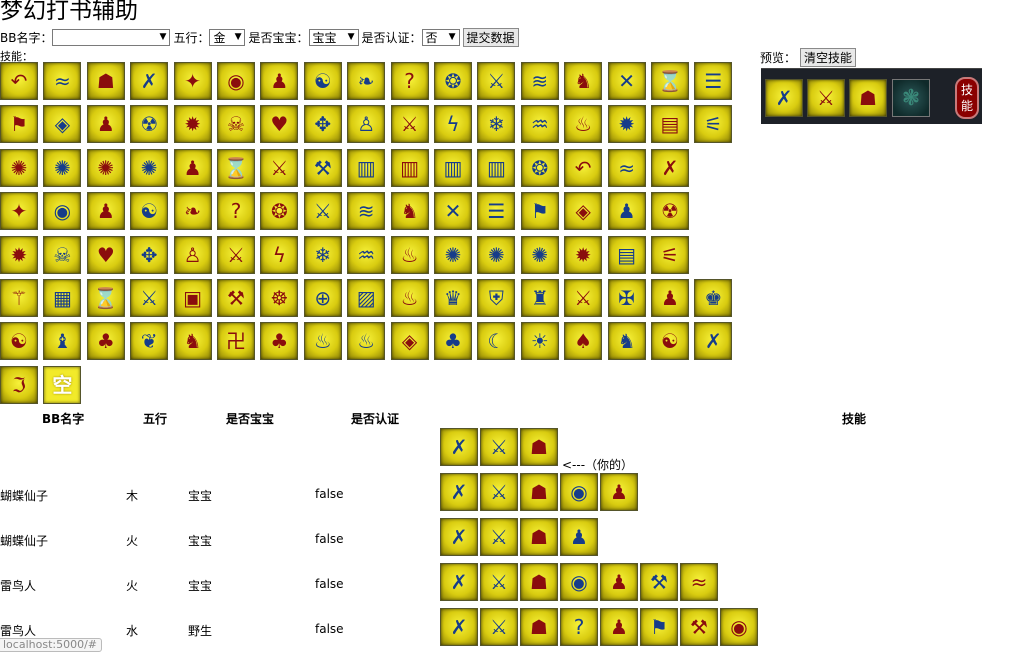 The height and width of the screenshot is (652, 1019). Describe the element at coordinates (62, 298) in the screenshot. I see `skill-icon: ▦` at that location.